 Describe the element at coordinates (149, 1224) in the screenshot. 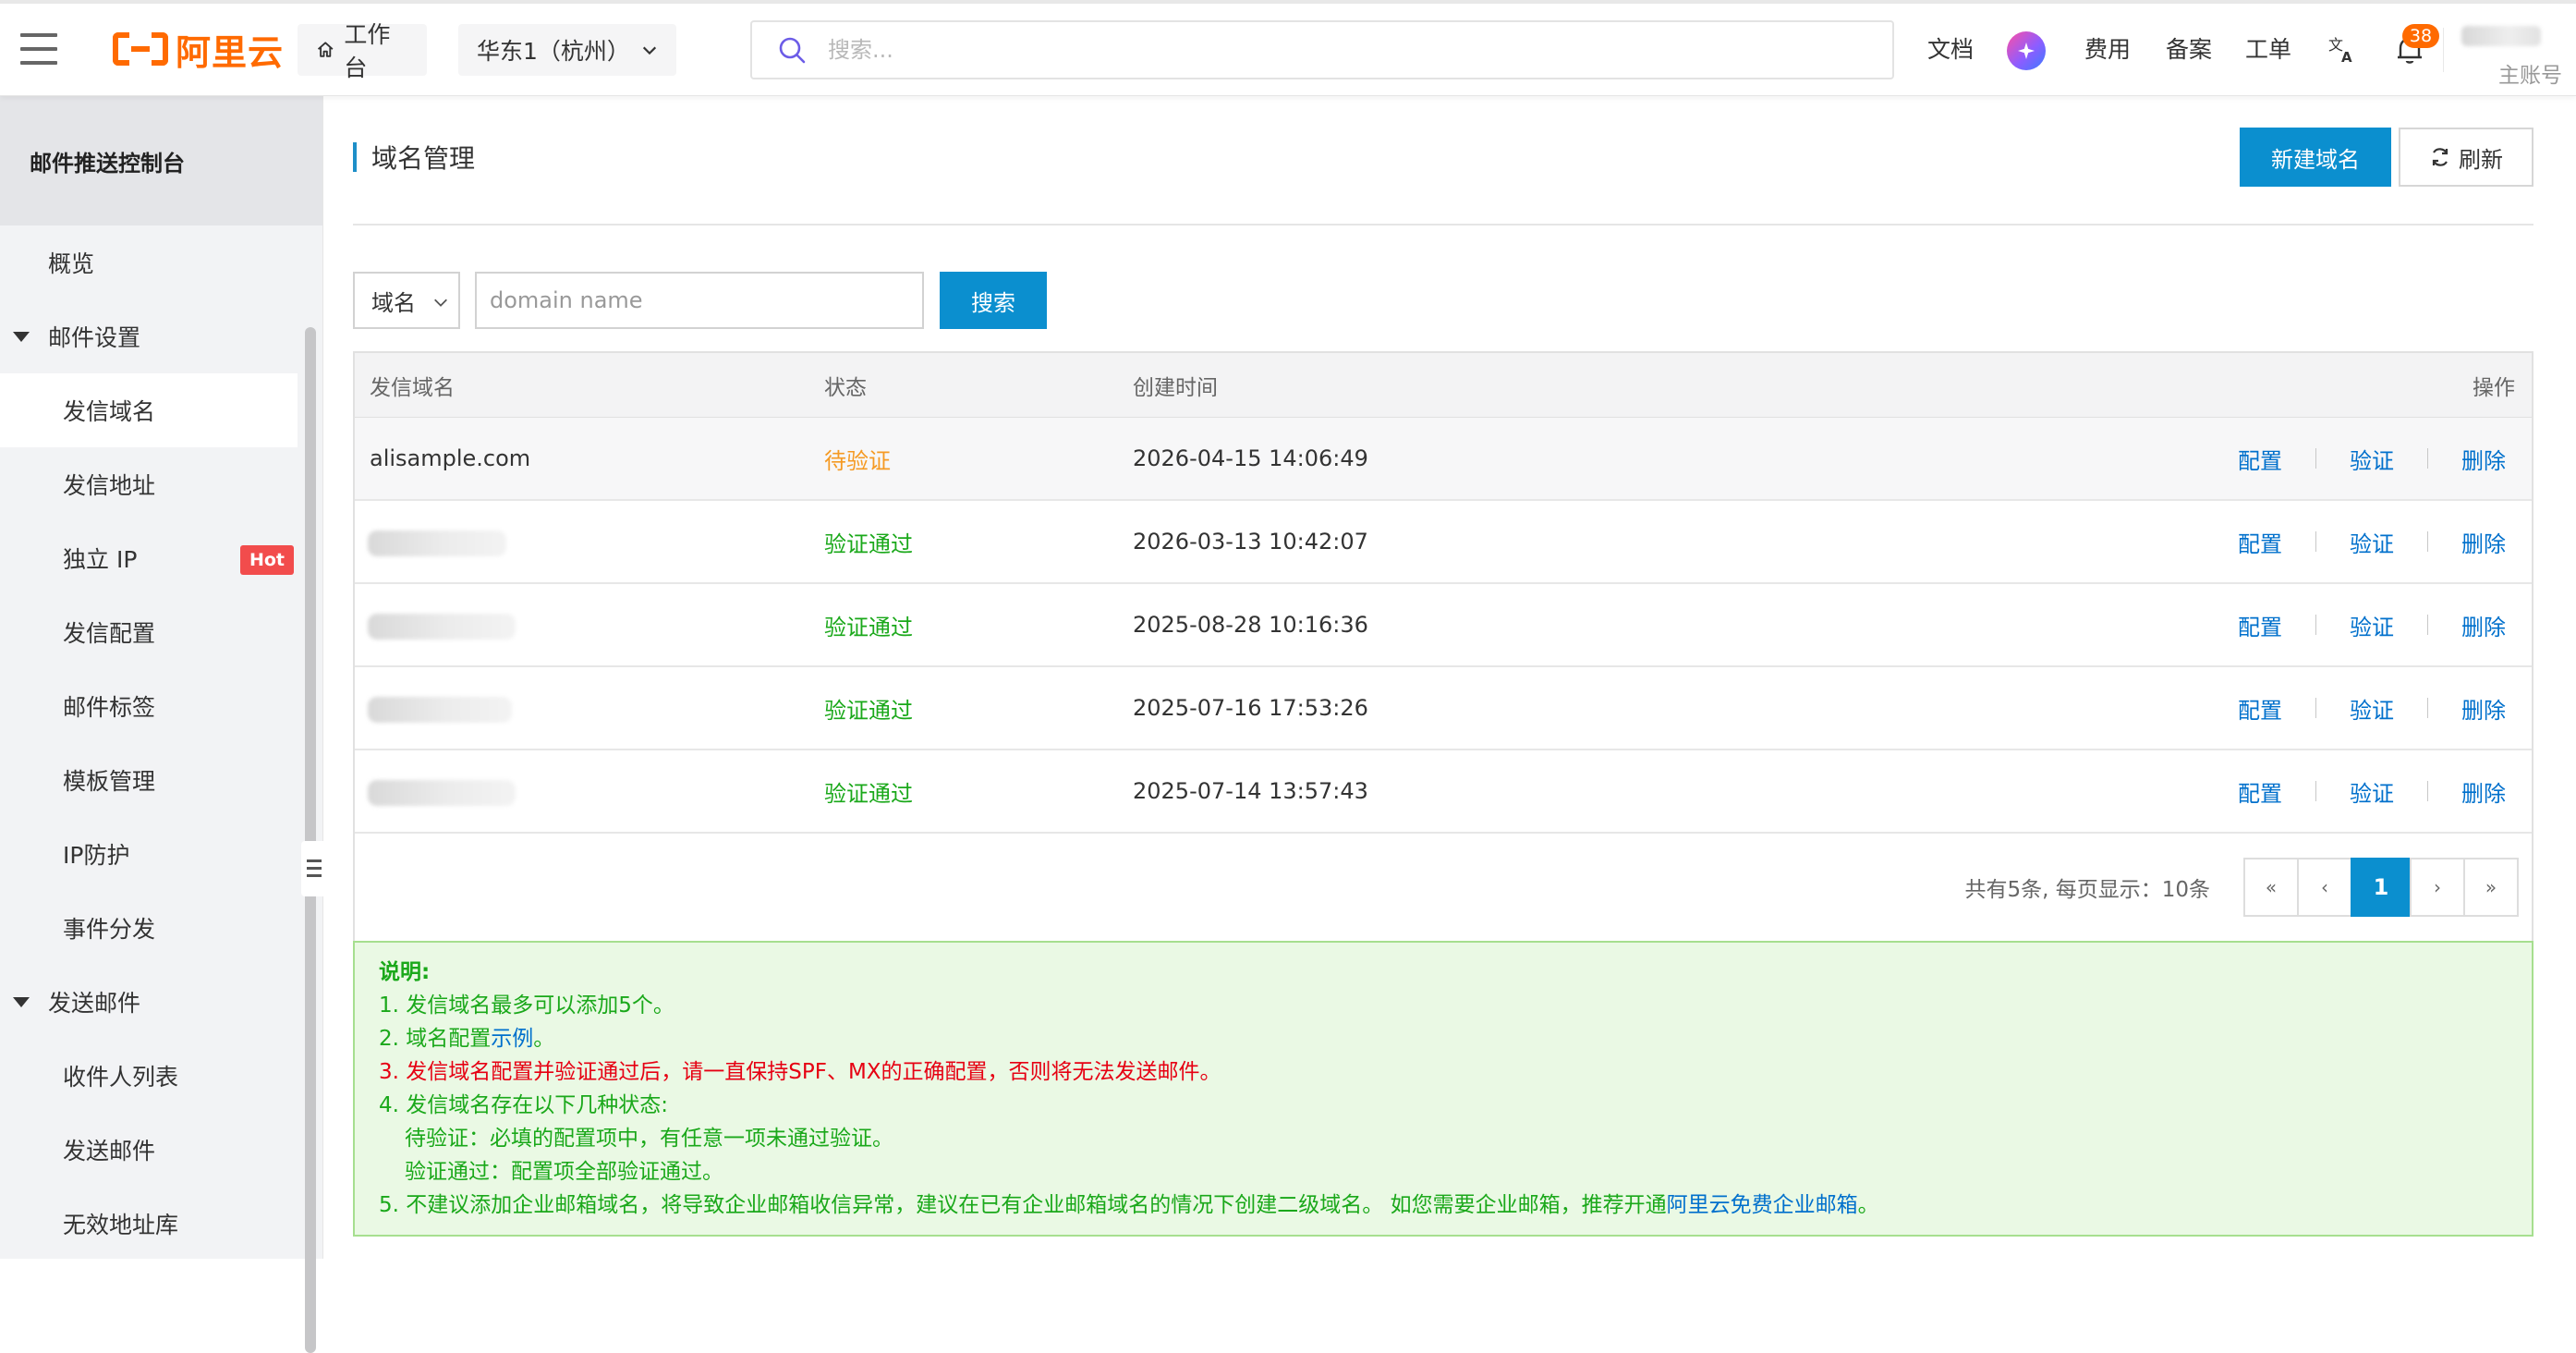

I see `sidebar-item-invalid-addresses: 无效地址库` at that location.